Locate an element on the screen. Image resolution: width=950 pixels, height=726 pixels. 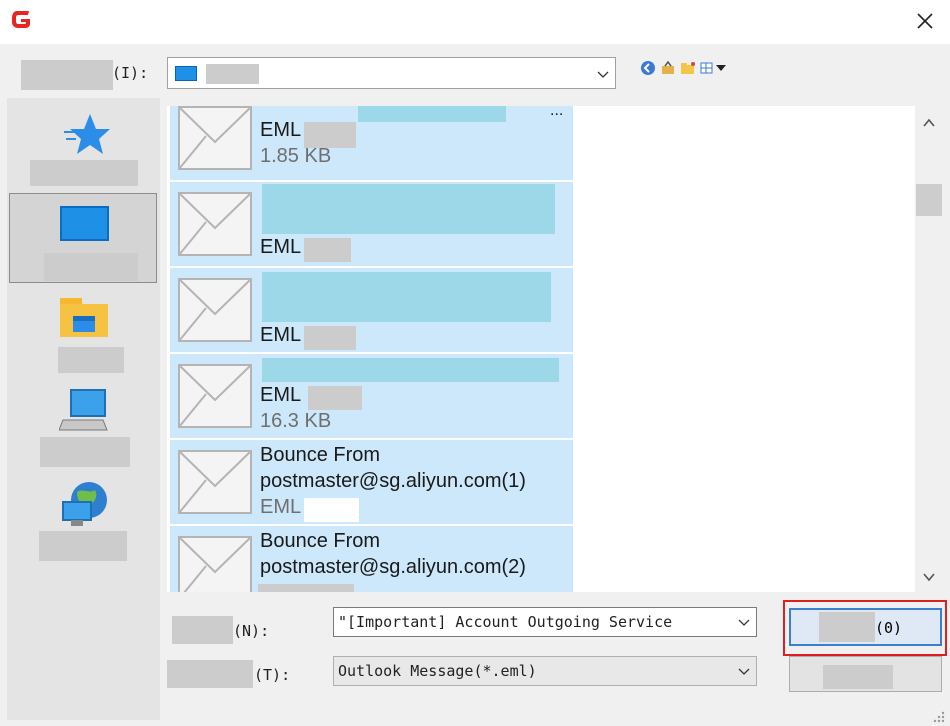
navigation-toolbar is located at coordinates (684, 68).